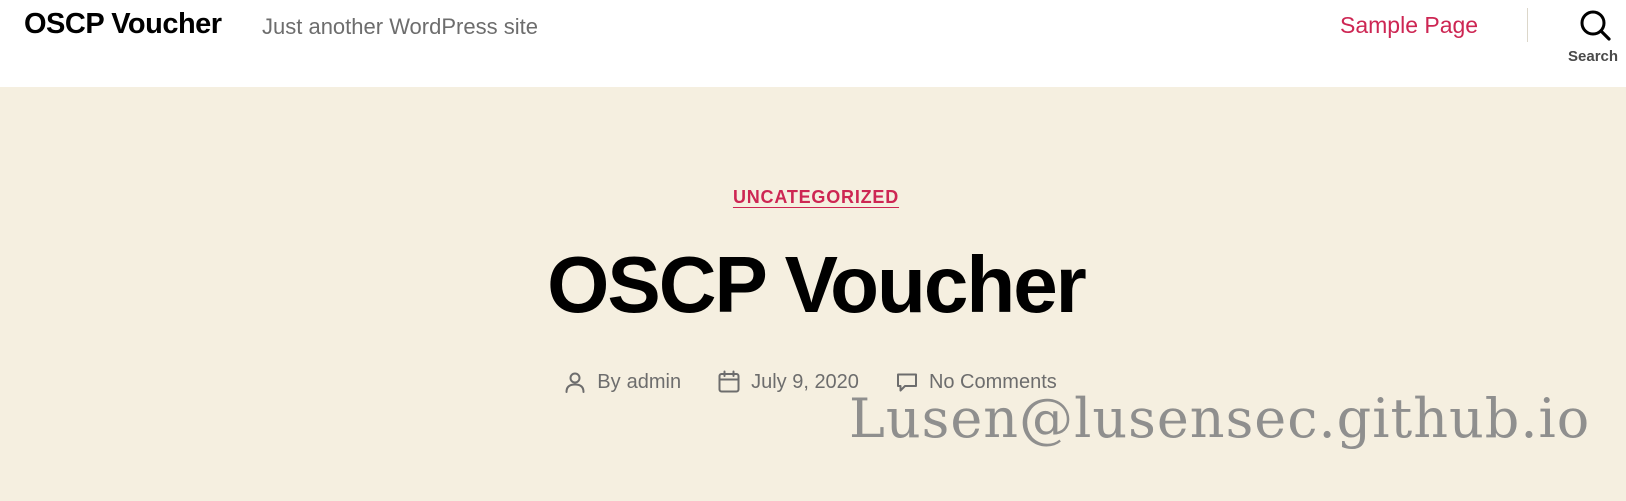 The width and height of the screenshot is (1626, 501). I want to click on header-divider, so click(1527, 25).